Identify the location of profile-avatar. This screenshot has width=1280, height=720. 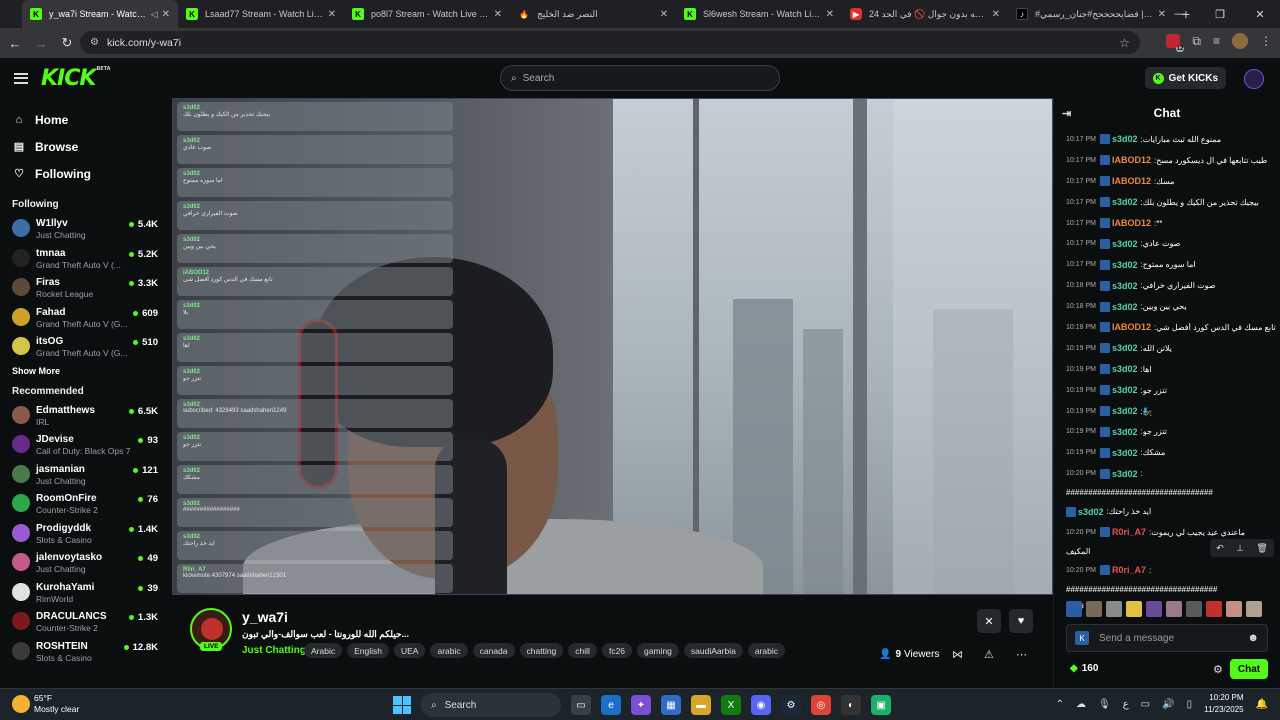
(1240, 41).